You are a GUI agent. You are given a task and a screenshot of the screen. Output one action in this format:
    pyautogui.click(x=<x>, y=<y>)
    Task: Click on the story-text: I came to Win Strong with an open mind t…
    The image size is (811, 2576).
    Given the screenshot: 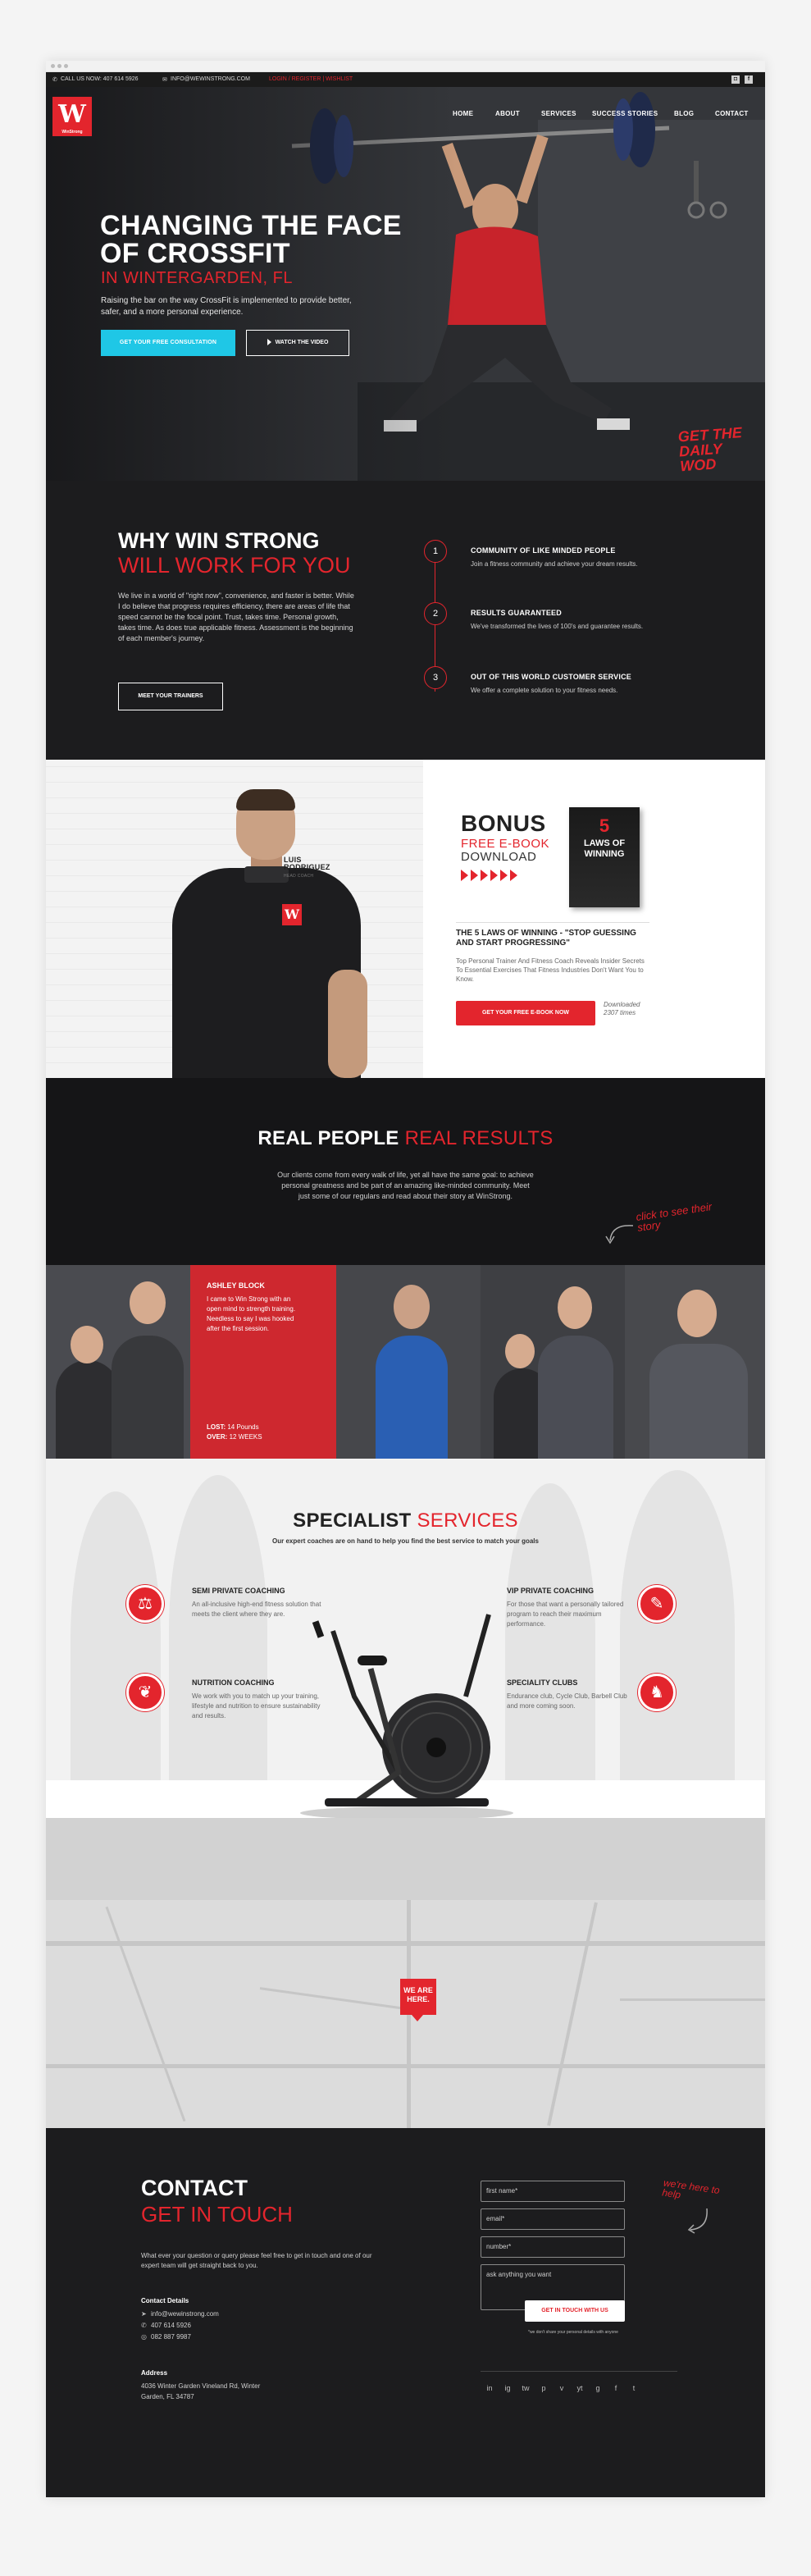 What is the action you would take?
    pyautogui.click(x=251, y=1314)
    